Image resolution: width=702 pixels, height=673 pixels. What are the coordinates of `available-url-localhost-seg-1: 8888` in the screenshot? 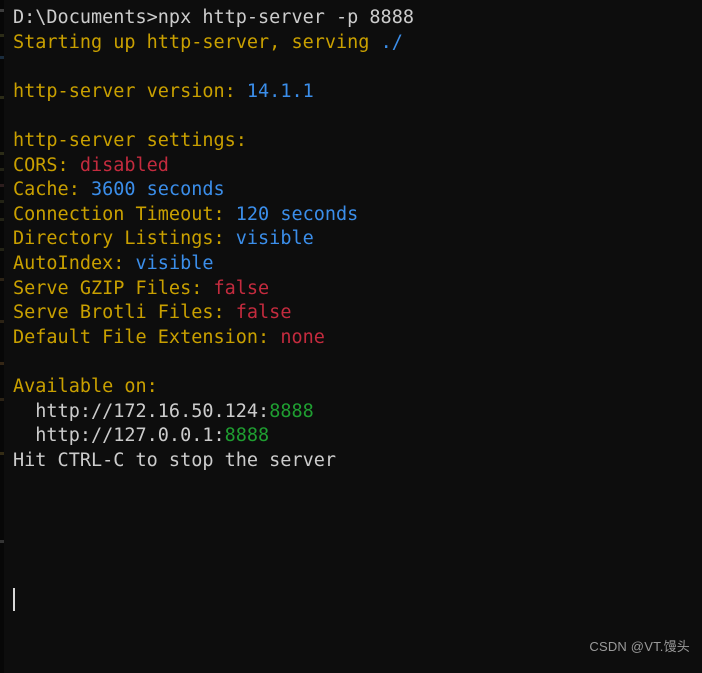 It's located at (247, 436).